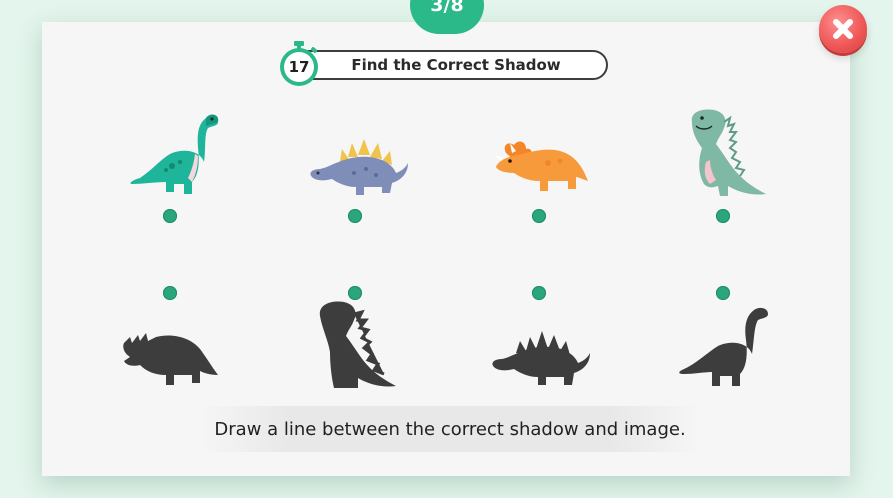 This screenshot has width=893, height=498. I want to click on triceratops-icon, so click(543, 168).